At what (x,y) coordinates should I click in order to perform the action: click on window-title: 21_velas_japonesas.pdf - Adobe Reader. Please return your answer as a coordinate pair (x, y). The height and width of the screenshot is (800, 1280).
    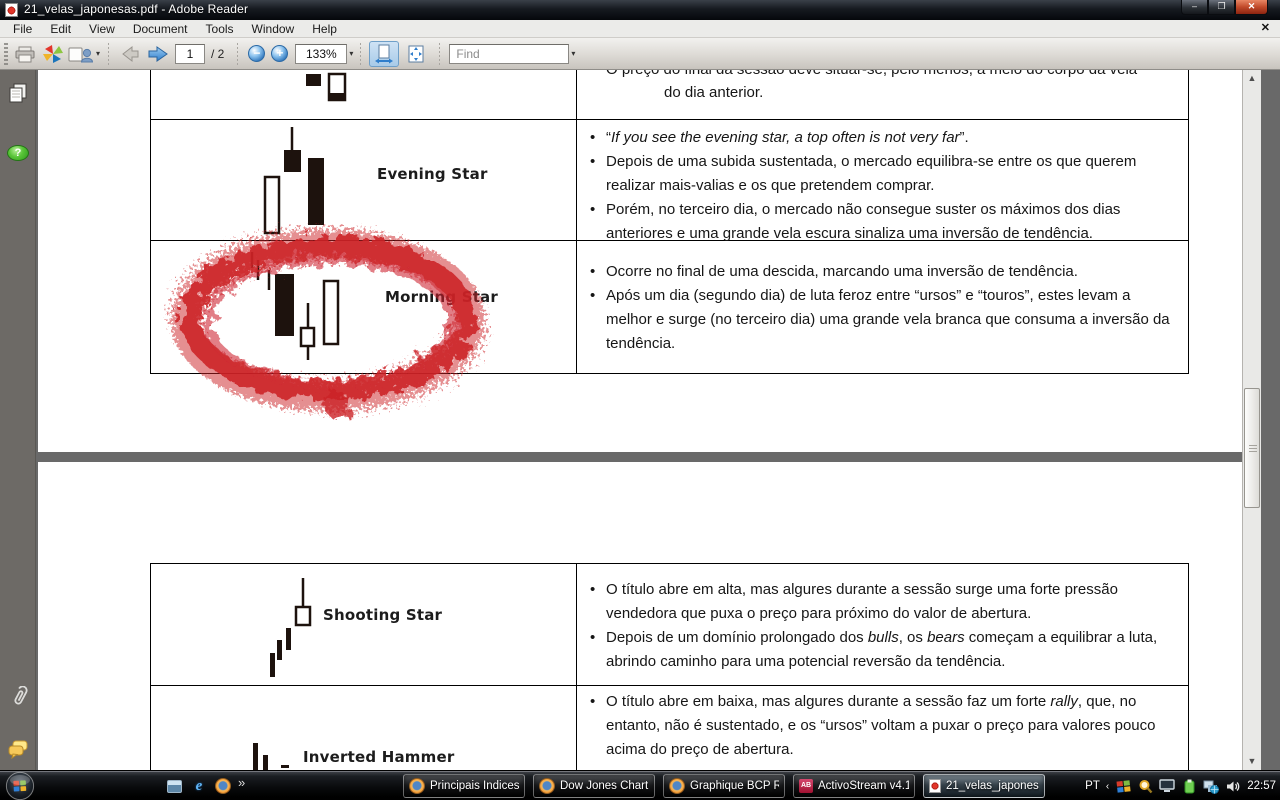
    Looking at the image, I should click on (136, 9).